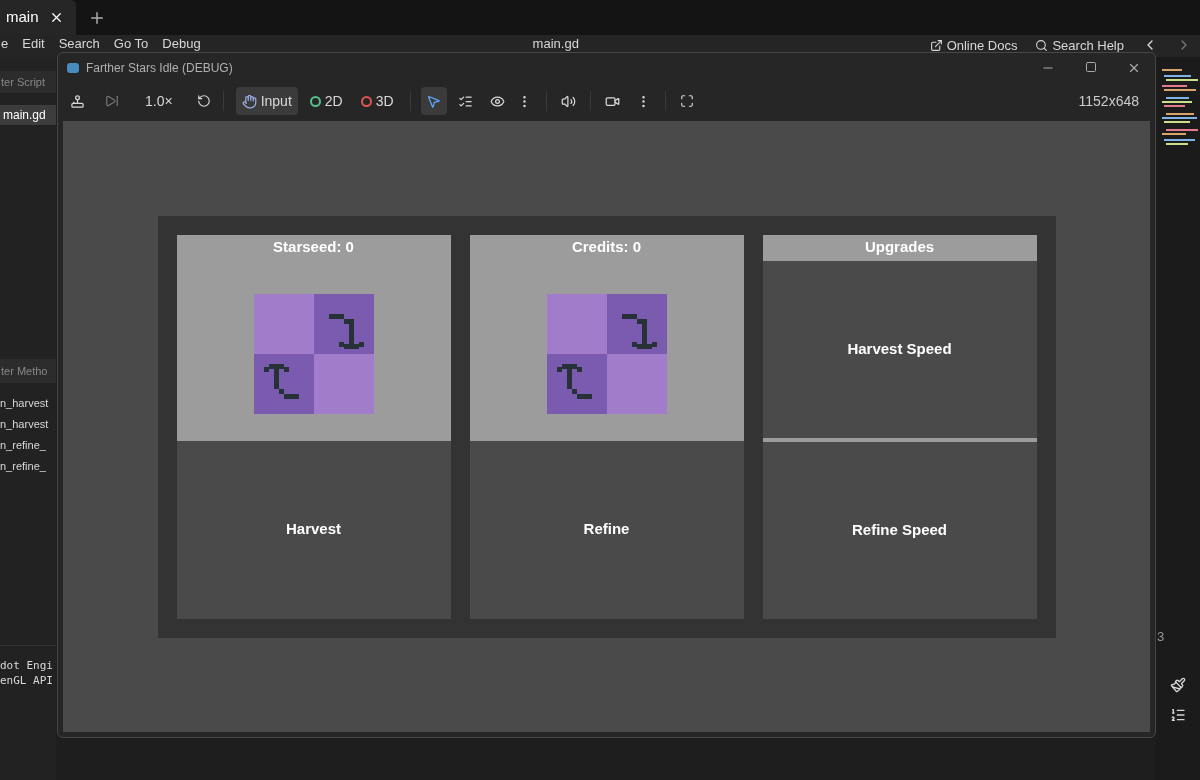 This screenshot has width=1200, height=780. I want to click on search-icon, so click(1042, 45).